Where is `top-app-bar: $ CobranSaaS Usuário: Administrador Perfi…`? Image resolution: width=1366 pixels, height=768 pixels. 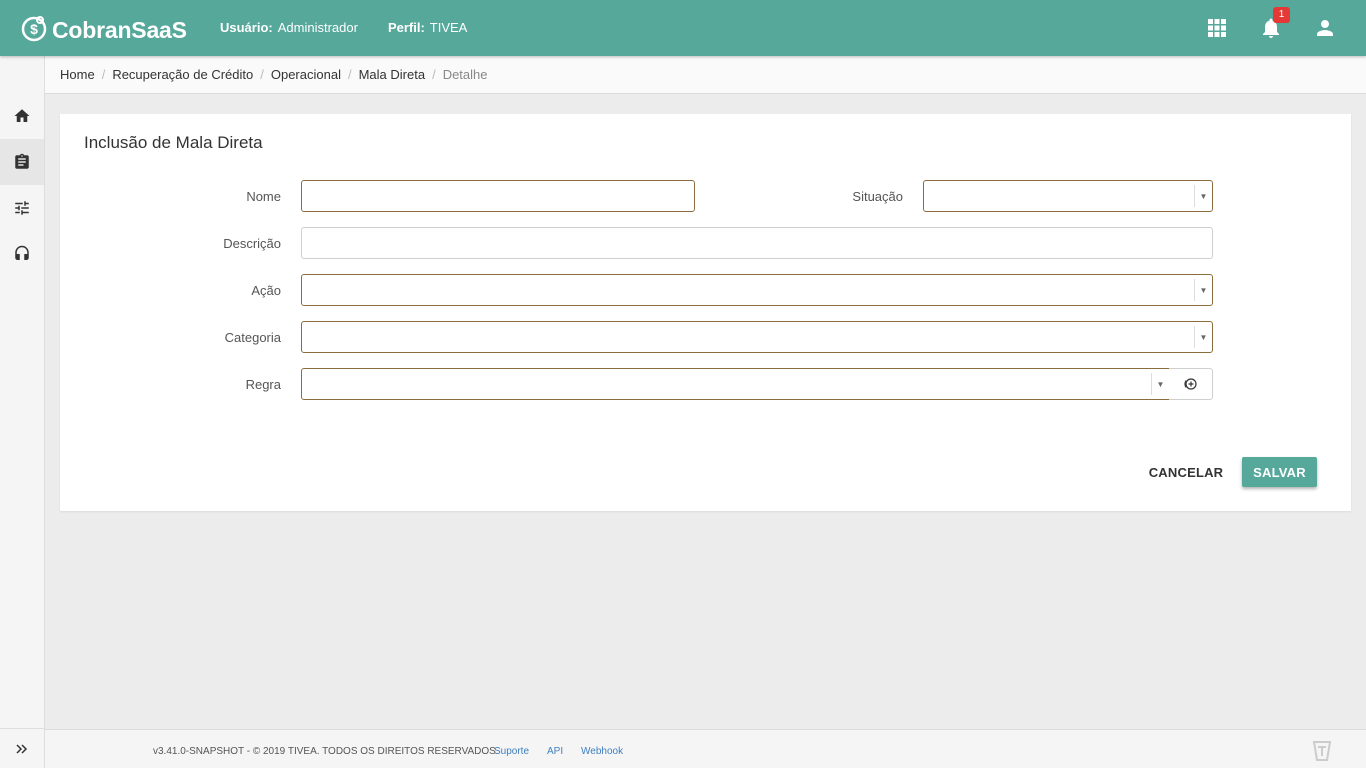 top-app-bar: $ CobranSaaS Usuário: Administrador Perfi… is located at coordinates (683, 28).